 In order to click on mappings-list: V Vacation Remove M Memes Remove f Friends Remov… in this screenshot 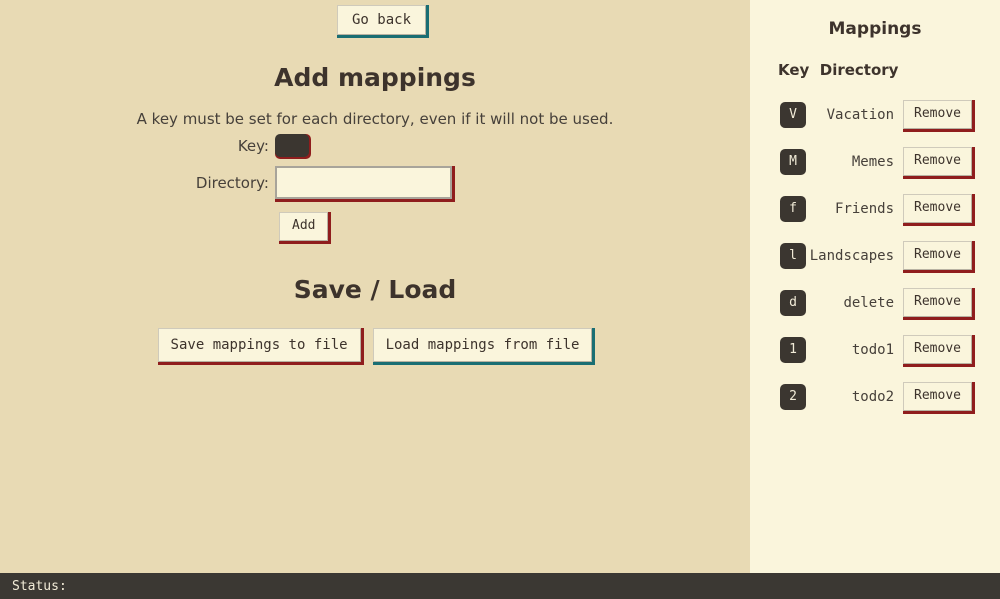, I will do `click(875, 255)`.